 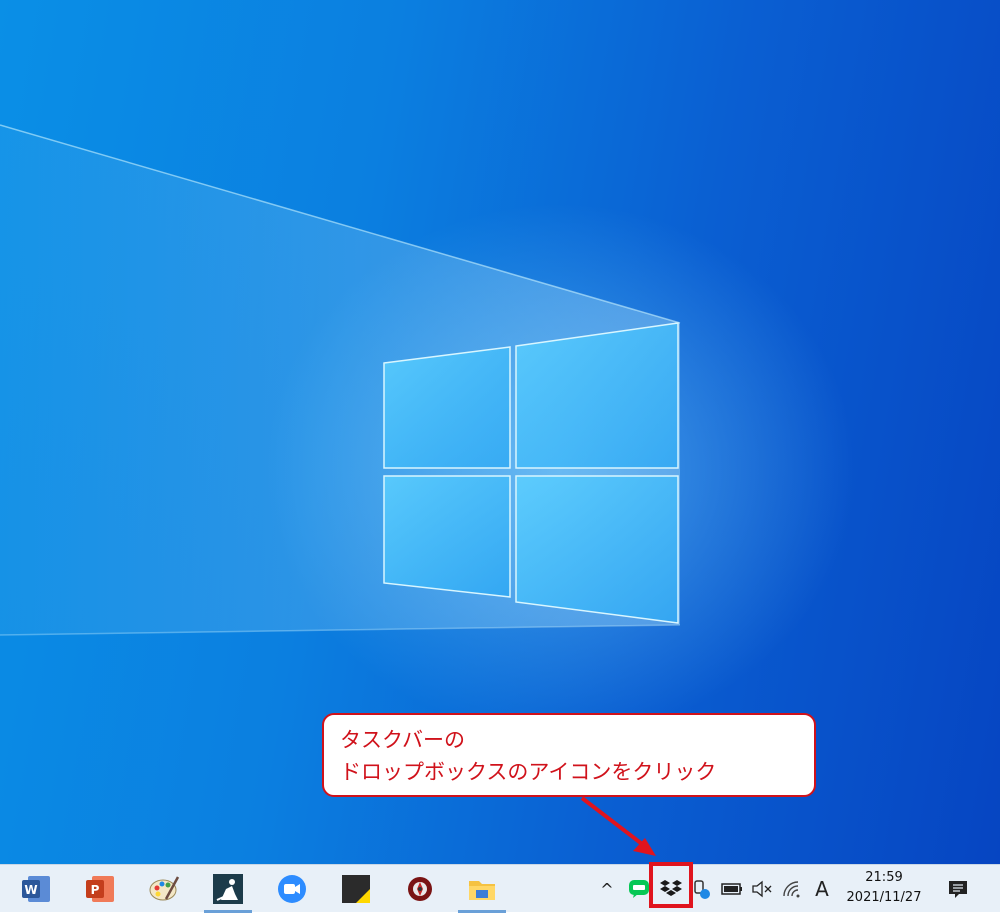 What do you see at coordinates (95, 890) in the screenshot?
I see `svg-text: P` at bounding box center [95, 890].